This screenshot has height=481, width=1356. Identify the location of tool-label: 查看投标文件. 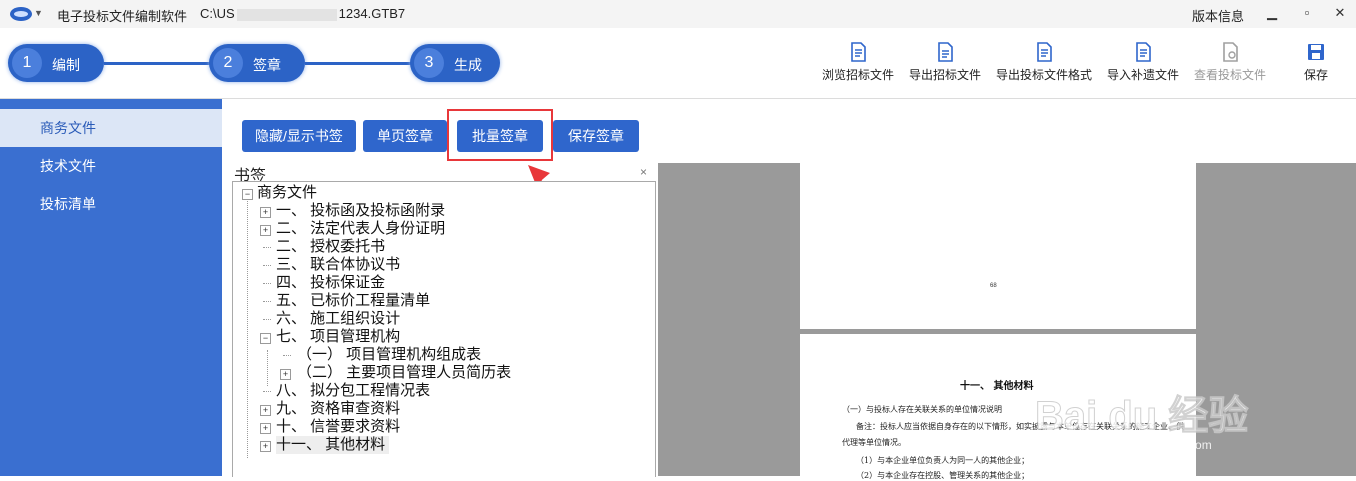
(1229, 75).